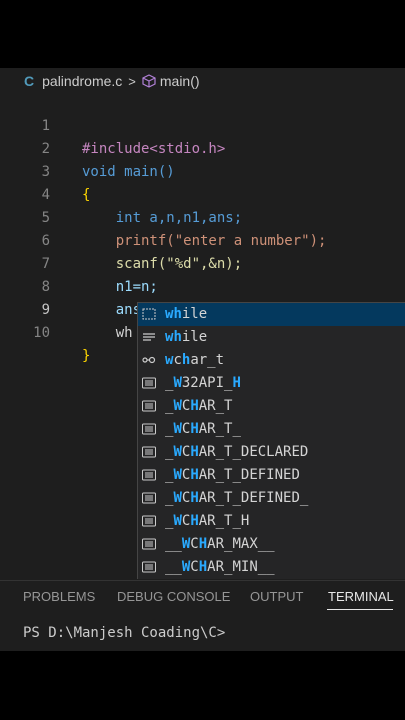 Image resolution: width=405 pixels, height=720 pixels. I want to click on code-line: 2 void main(), so click(202, 147).